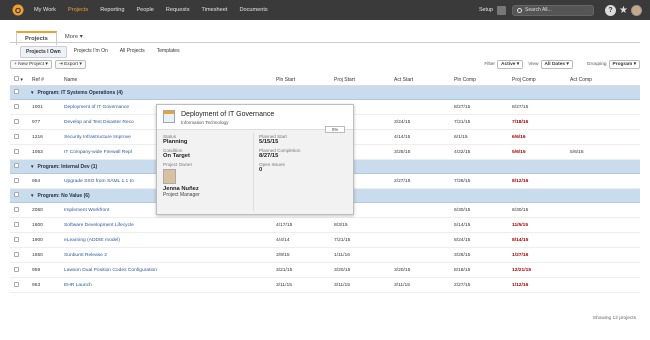 This screenshot has height=340, width=650. What do you see at coordinates (483, 80) in the screenshot?
I see `col-pln-comp: Pln Comp` at bounding box center [483, 80].